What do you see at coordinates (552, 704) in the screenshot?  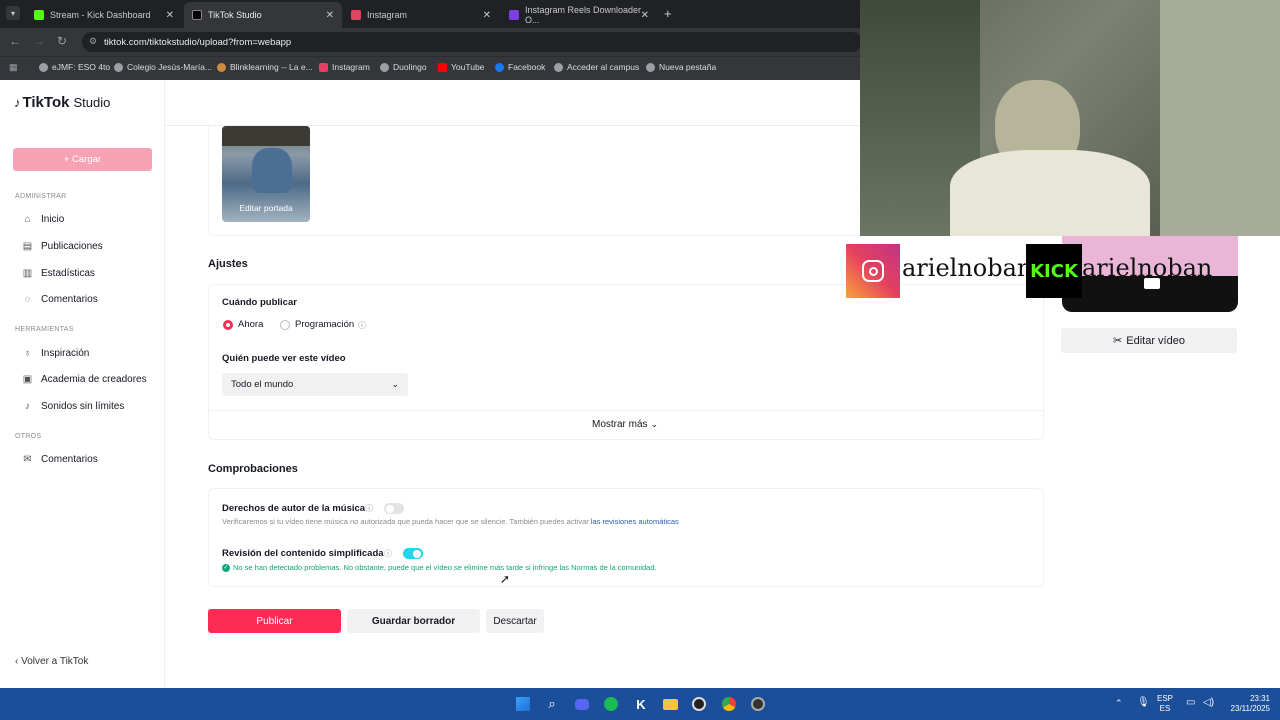 I see `search-icon: ⌕` at bounding box center [552, 704].